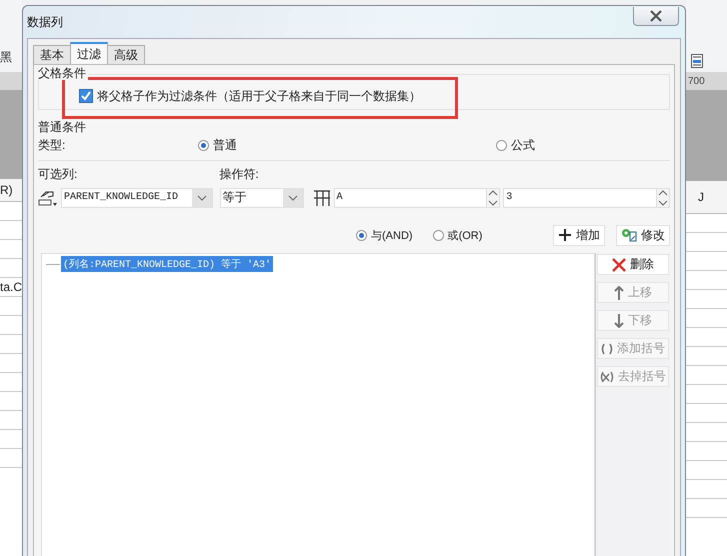  Describe the element at coordinates (643, 235) in the screenshot. I see `action-button: 修改` at that location.